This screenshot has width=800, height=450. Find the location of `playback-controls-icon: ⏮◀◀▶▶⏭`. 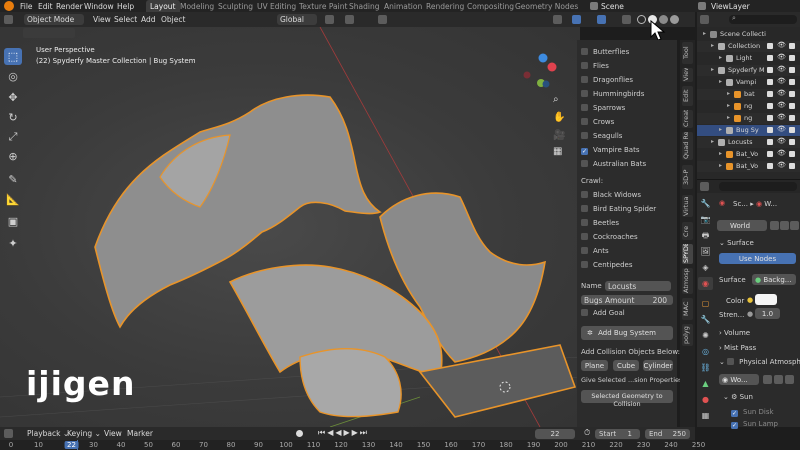

playback-controls-icon: ⏮◀◀▶▶⏭ is located at coordinates (343, 433).